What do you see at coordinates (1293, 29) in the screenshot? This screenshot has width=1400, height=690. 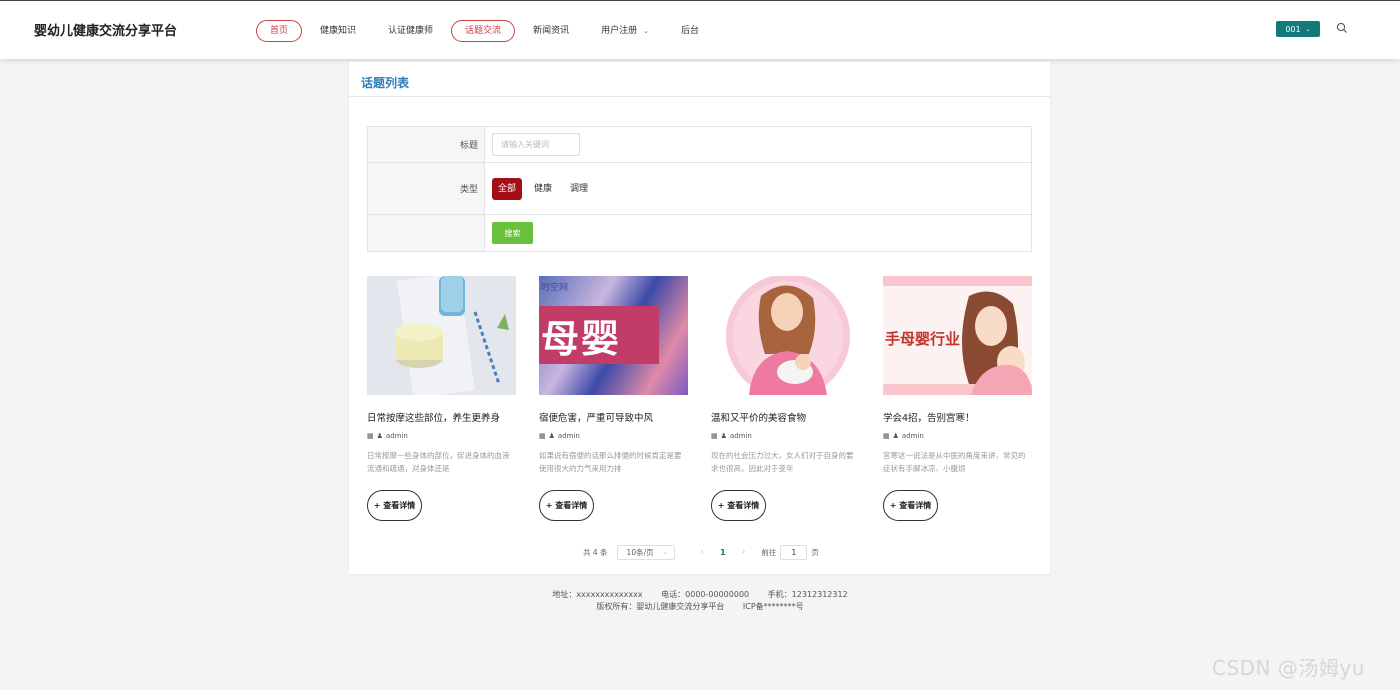 I see `user-label: 001` at bounding box center [1293, 29].